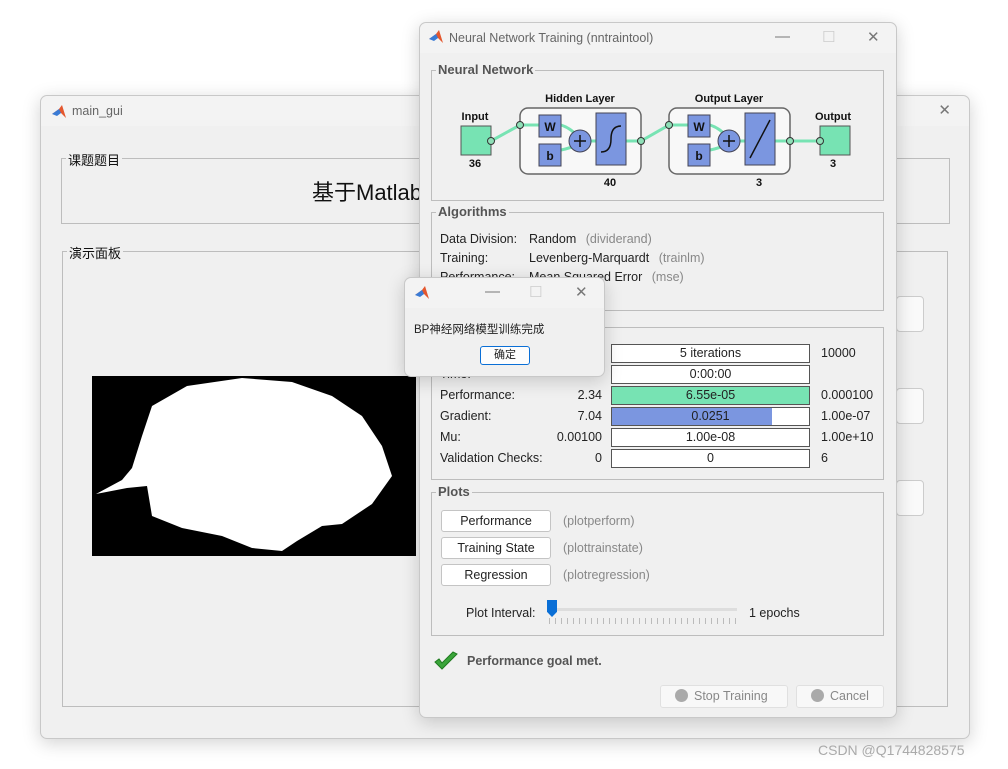  Describe the element at coordinates (464, 258) in the screenshot. I see `algorithm-label: Training:` at that location.